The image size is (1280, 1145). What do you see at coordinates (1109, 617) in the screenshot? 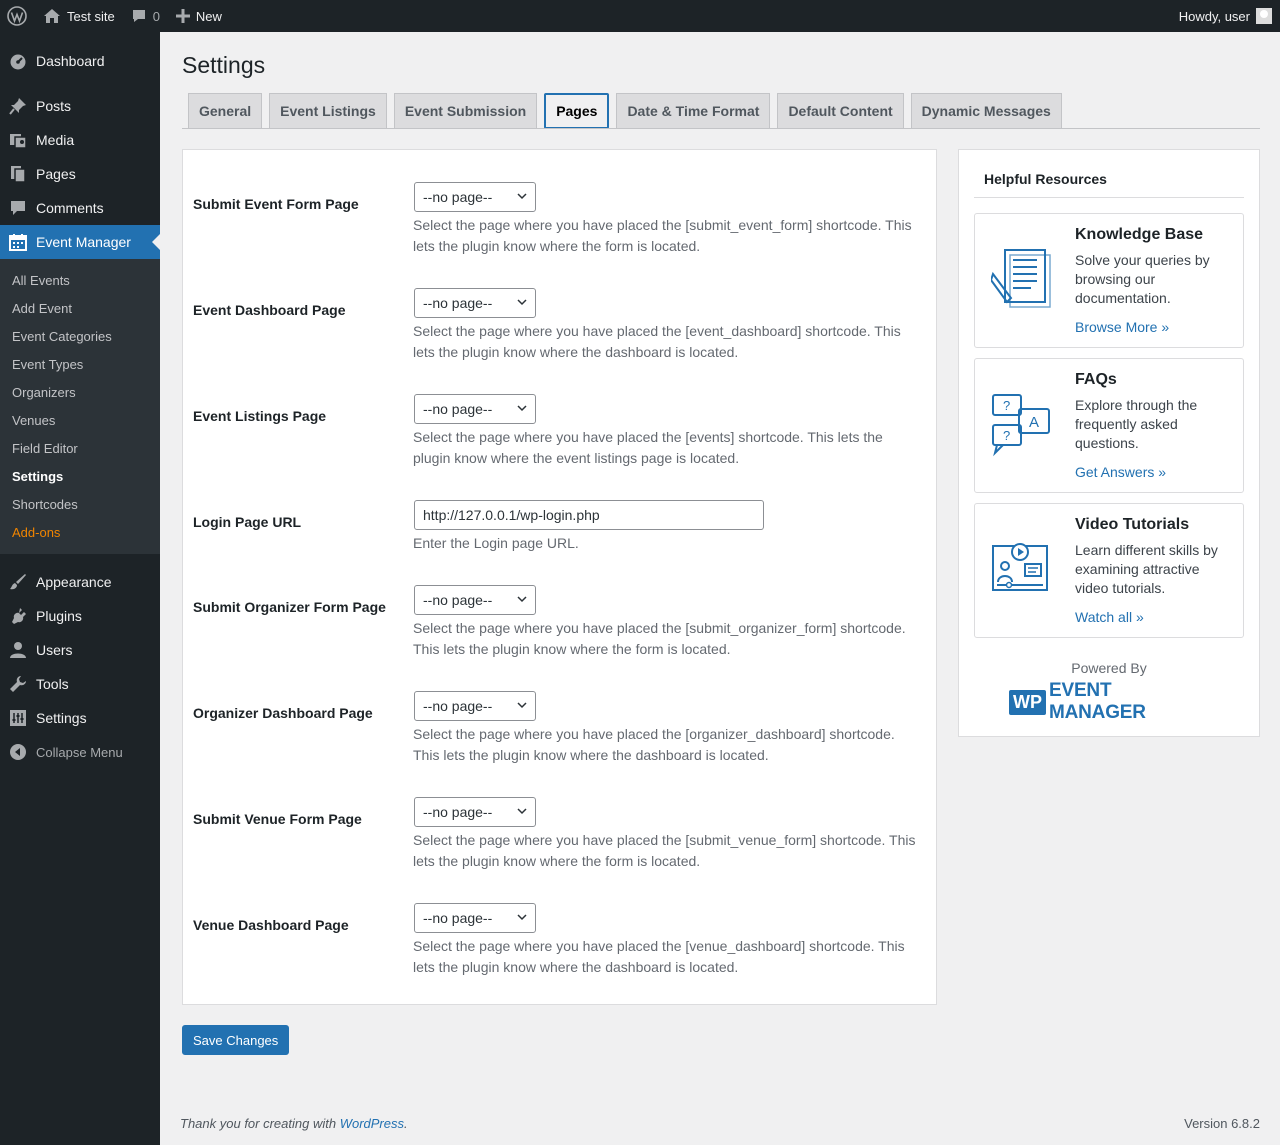
I see `watch-all-link: Watch all »` at bounding box center [1109, 617].